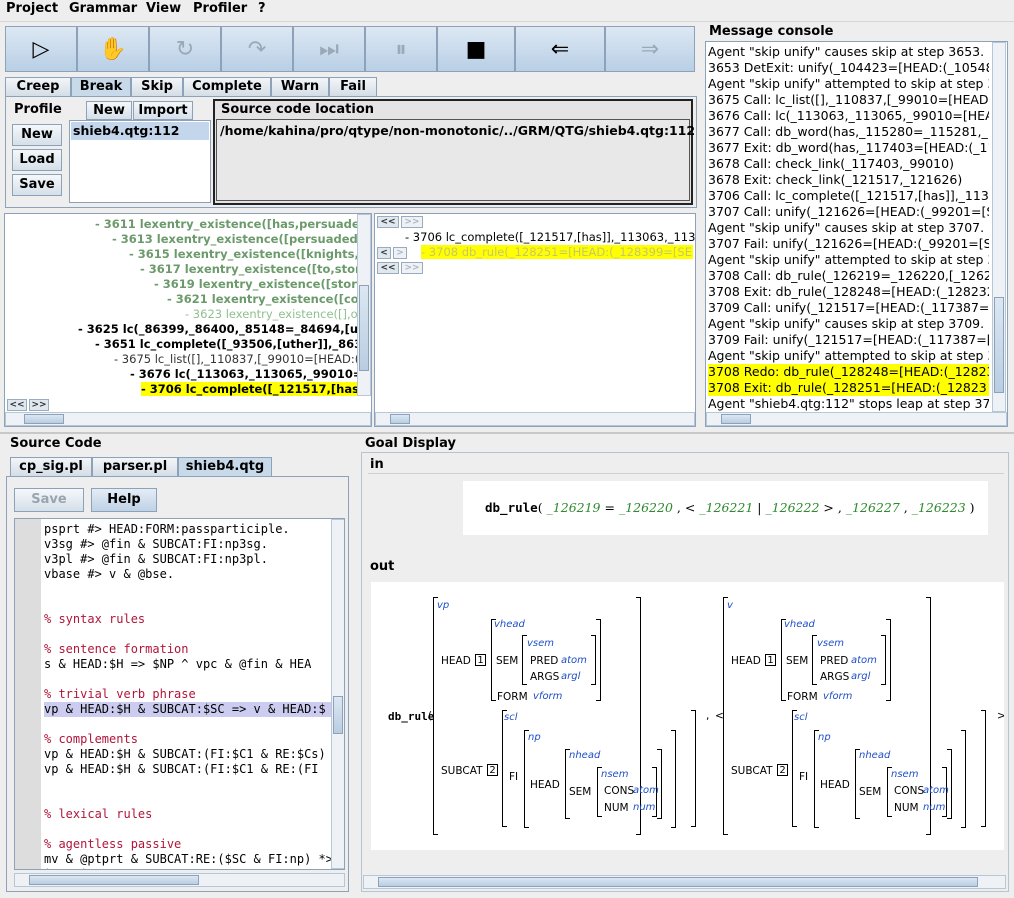 The height and width of the screenshot is (898, 1014). Describe the element at coordinates (103, 8) in the screenshot. I see `menu-grammar: Grammar` at that location.